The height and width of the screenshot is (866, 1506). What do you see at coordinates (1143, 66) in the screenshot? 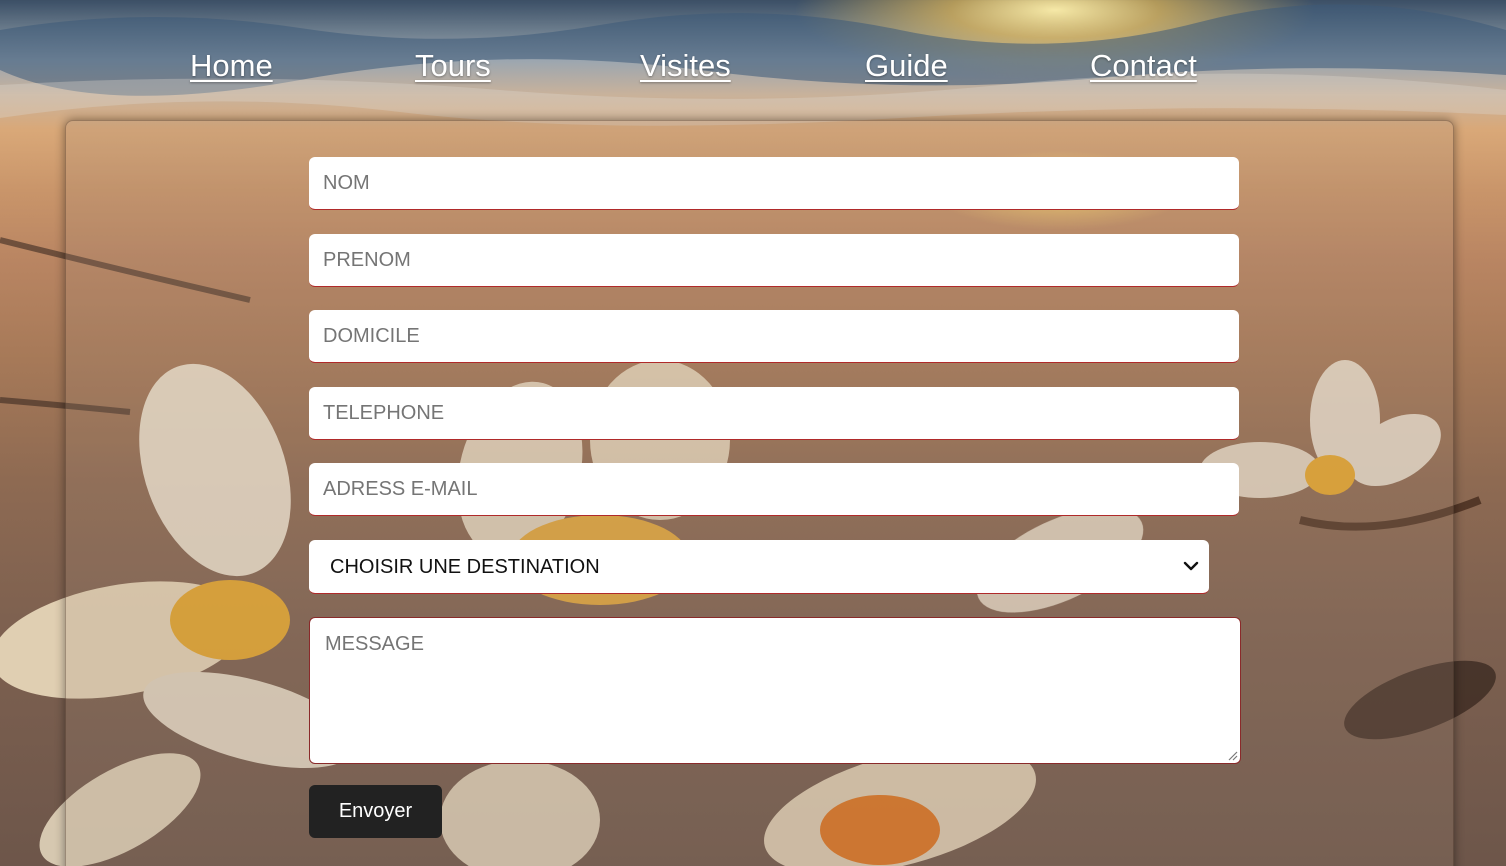
I see `nav-link-contact: Contact` at bounding box center [1143, 66].